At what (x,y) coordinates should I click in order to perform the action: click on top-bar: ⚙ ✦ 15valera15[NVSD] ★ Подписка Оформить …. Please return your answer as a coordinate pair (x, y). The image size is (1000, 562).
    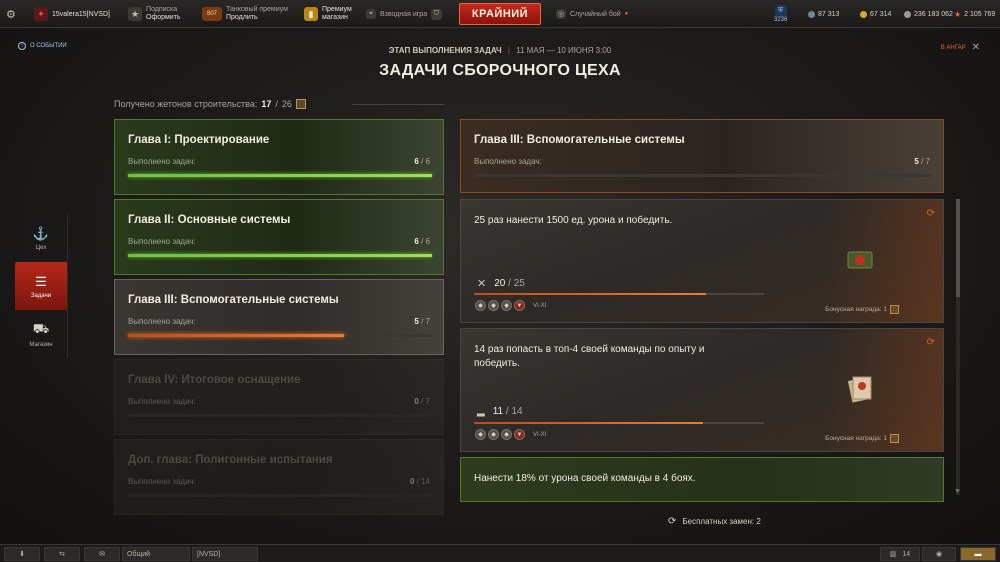
    Looking at the image, I should click on (500, 14).